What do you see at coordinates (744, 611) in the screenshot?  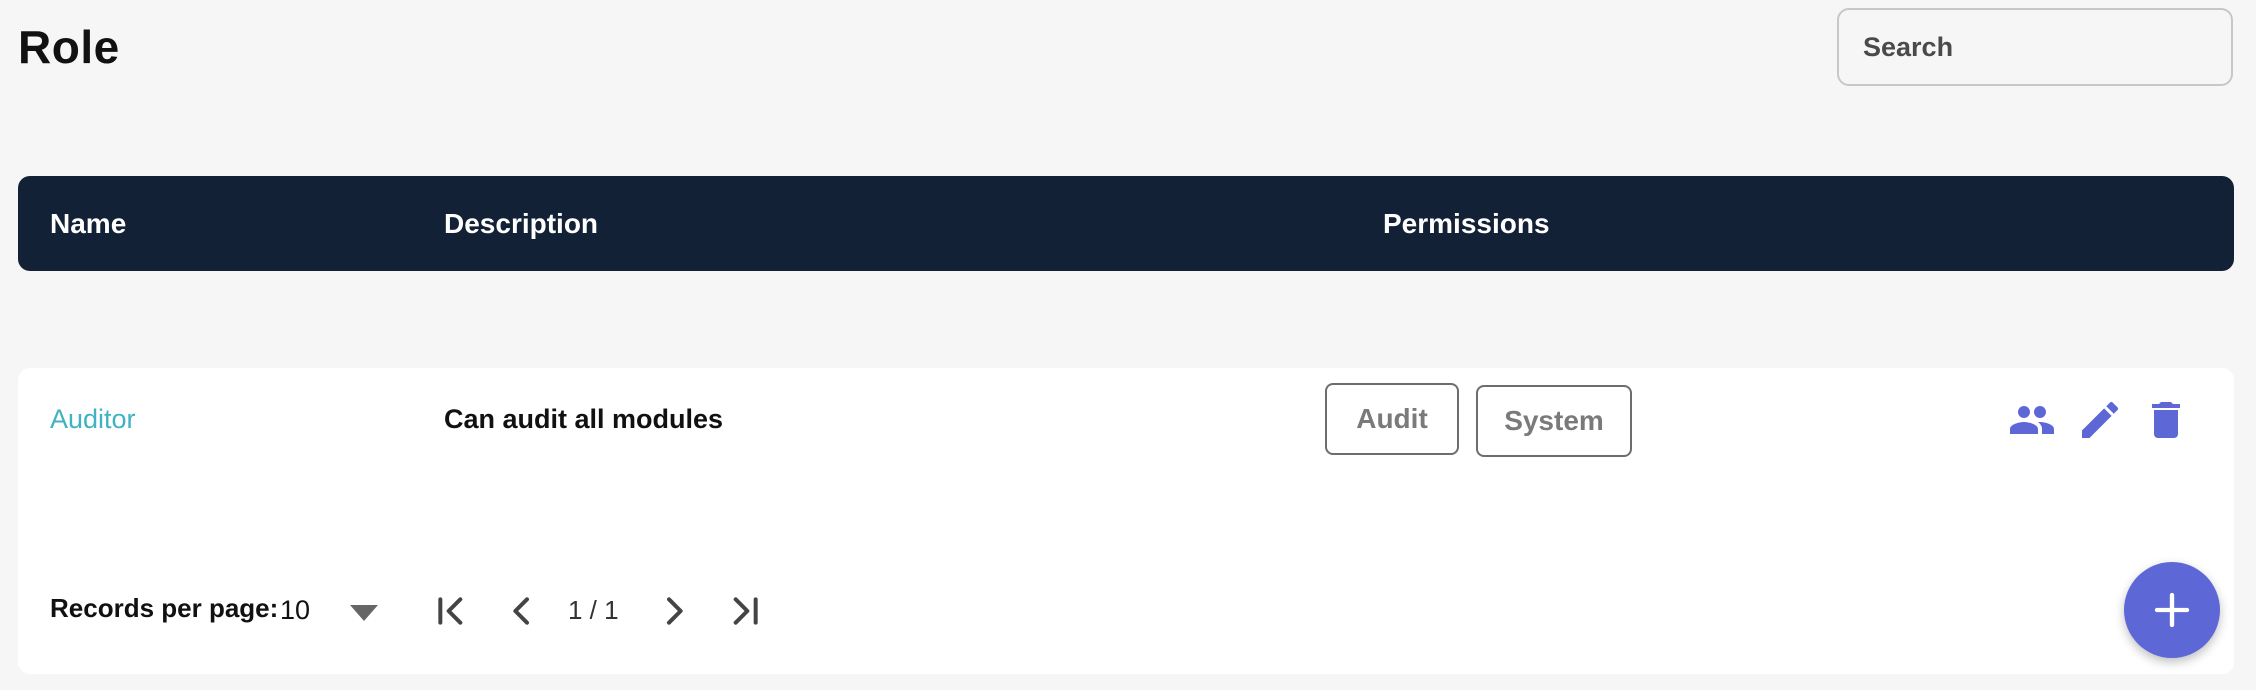 I see `last-page-icon` at bounding box center [744, 611].